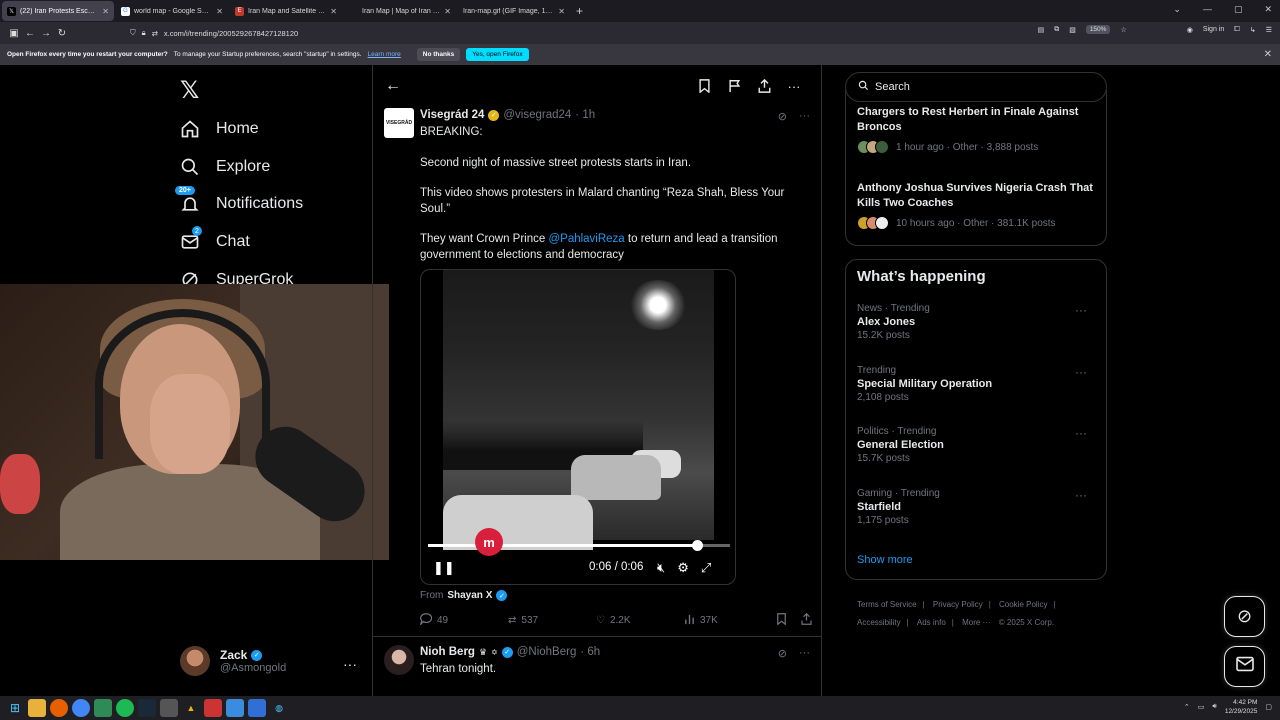 The width and height of the screenshot is (1280, 720). Describe the element at coordinates (189, 90) in the screenshot. I see `x-logo-icon: 𝕏` at that location.